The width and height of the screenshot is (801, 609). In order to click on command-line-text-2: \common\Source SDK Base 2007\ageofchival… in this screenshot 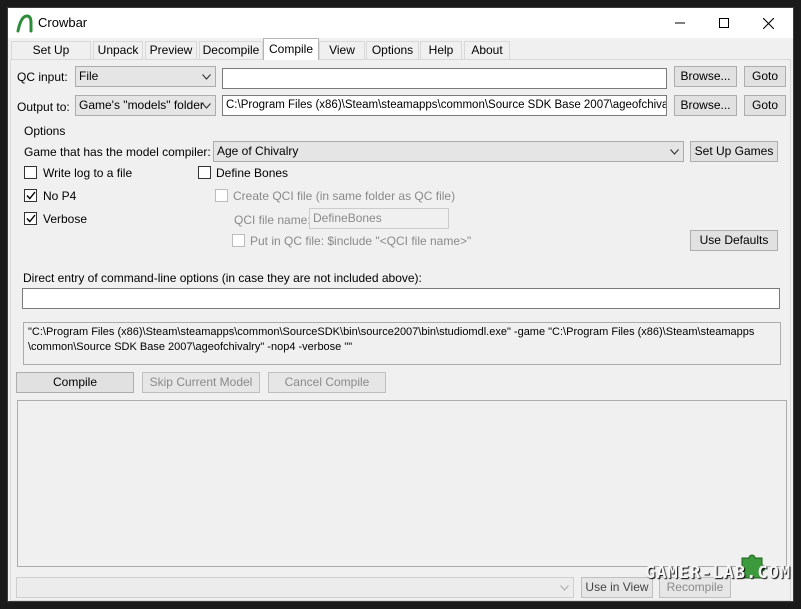, I will do `click(190, 347)`.